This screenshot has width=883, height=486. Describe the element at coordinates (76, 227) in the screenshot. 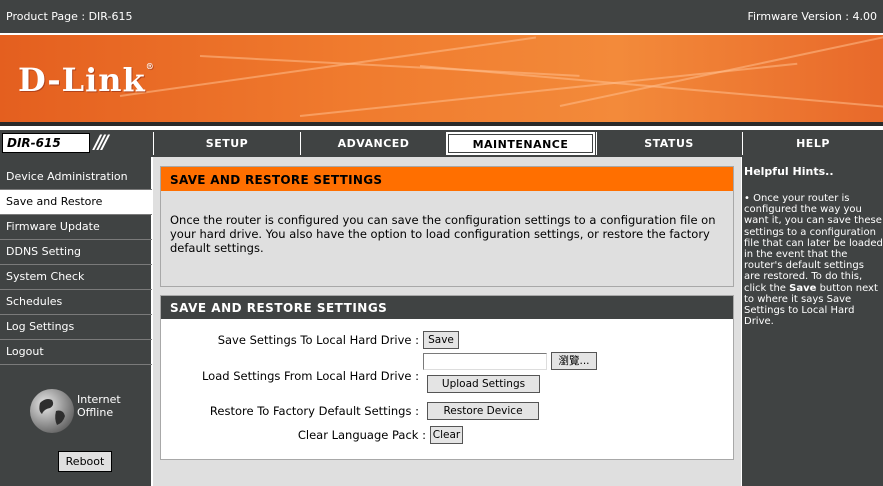

I see `sidebar-item-firmware-update: Firmware Update` at that location.